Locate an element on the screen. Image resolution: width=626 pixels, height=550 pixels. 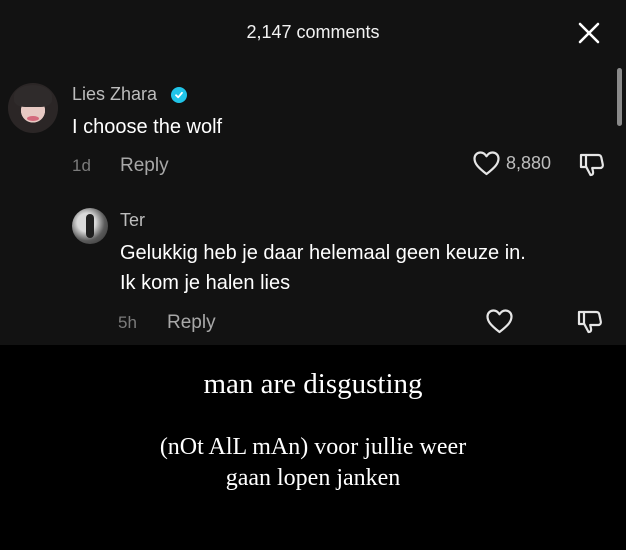
comment-text: I choose the wolf is located at coordinates (147, 127).